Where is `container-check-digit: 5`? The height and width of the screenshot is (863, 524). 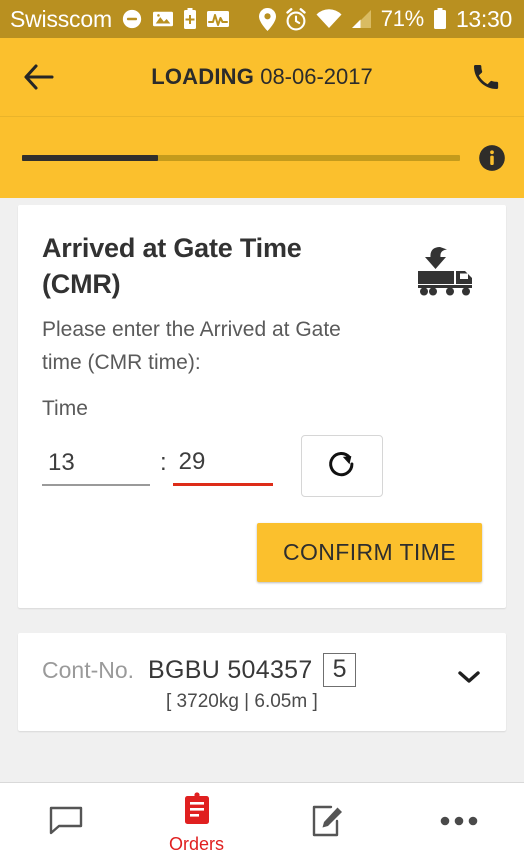
container-check-digit: 5 is located at coordinates (339, 670).